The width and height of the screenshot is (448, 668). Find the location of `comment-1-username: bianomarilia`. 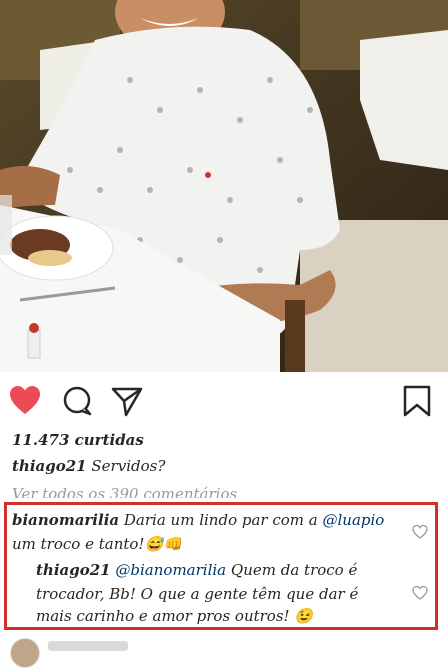

comment-1-username: bianomarilia is located at coordinates (65, 520).